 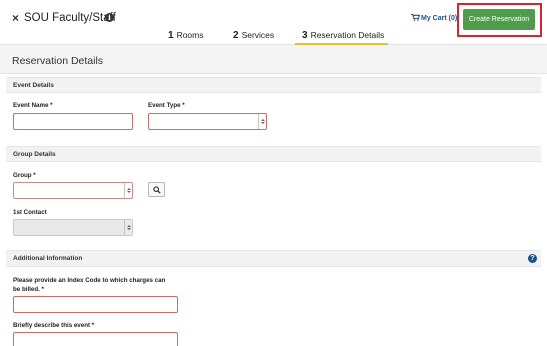 I want to click on step-number: 1, so click(x=171, y=35).